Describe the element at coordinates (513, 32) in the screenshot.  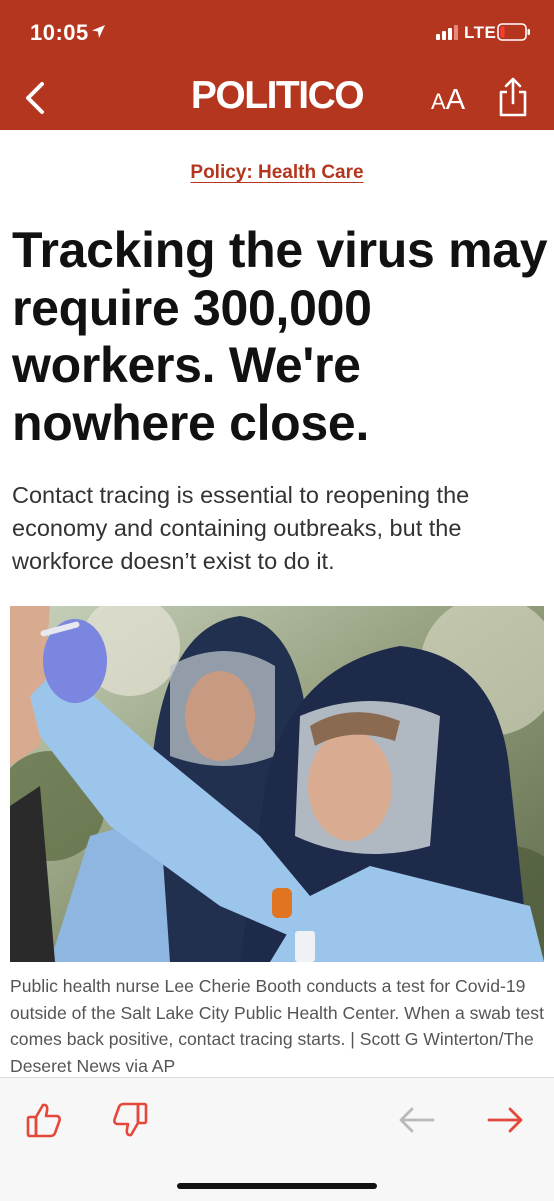
I see `battery-icon` at that location.